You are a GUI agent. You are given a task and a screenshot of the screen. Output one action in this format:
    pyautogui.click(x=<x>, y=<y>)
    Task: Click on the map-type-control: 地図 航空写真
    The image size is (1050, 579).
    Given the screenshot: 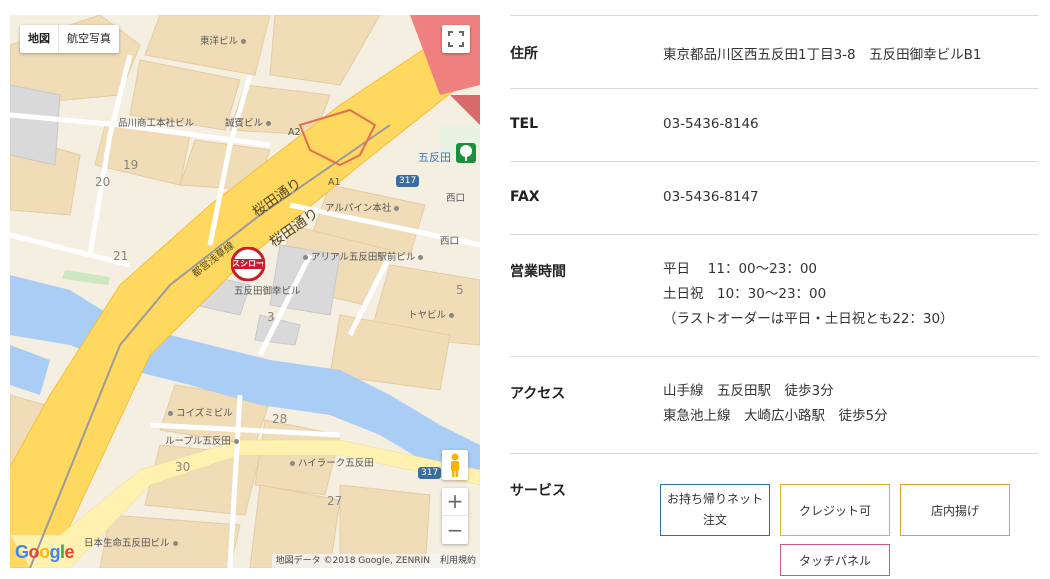 What is the action you would take?
    pyautogui.click(x=69, y=39)
    